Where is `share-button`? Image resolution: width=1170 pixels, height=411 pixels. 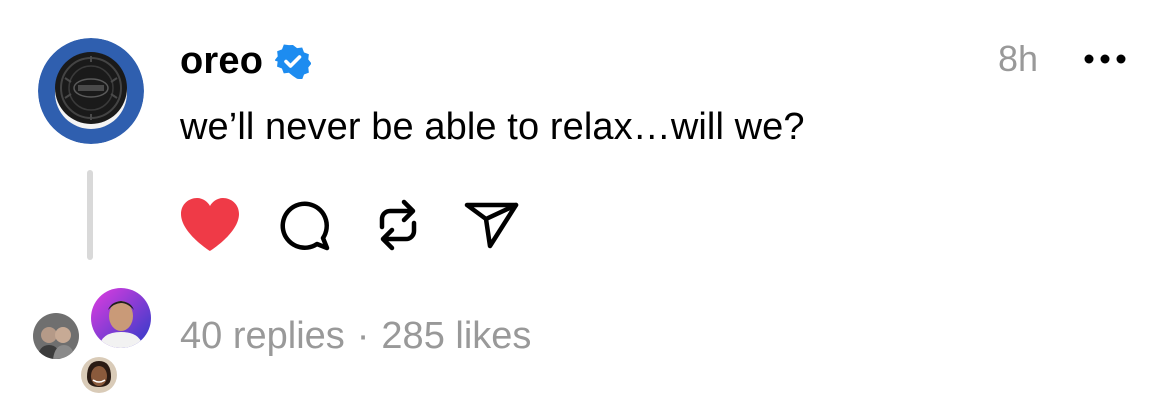 share-button is located at coordinates (492, 225).